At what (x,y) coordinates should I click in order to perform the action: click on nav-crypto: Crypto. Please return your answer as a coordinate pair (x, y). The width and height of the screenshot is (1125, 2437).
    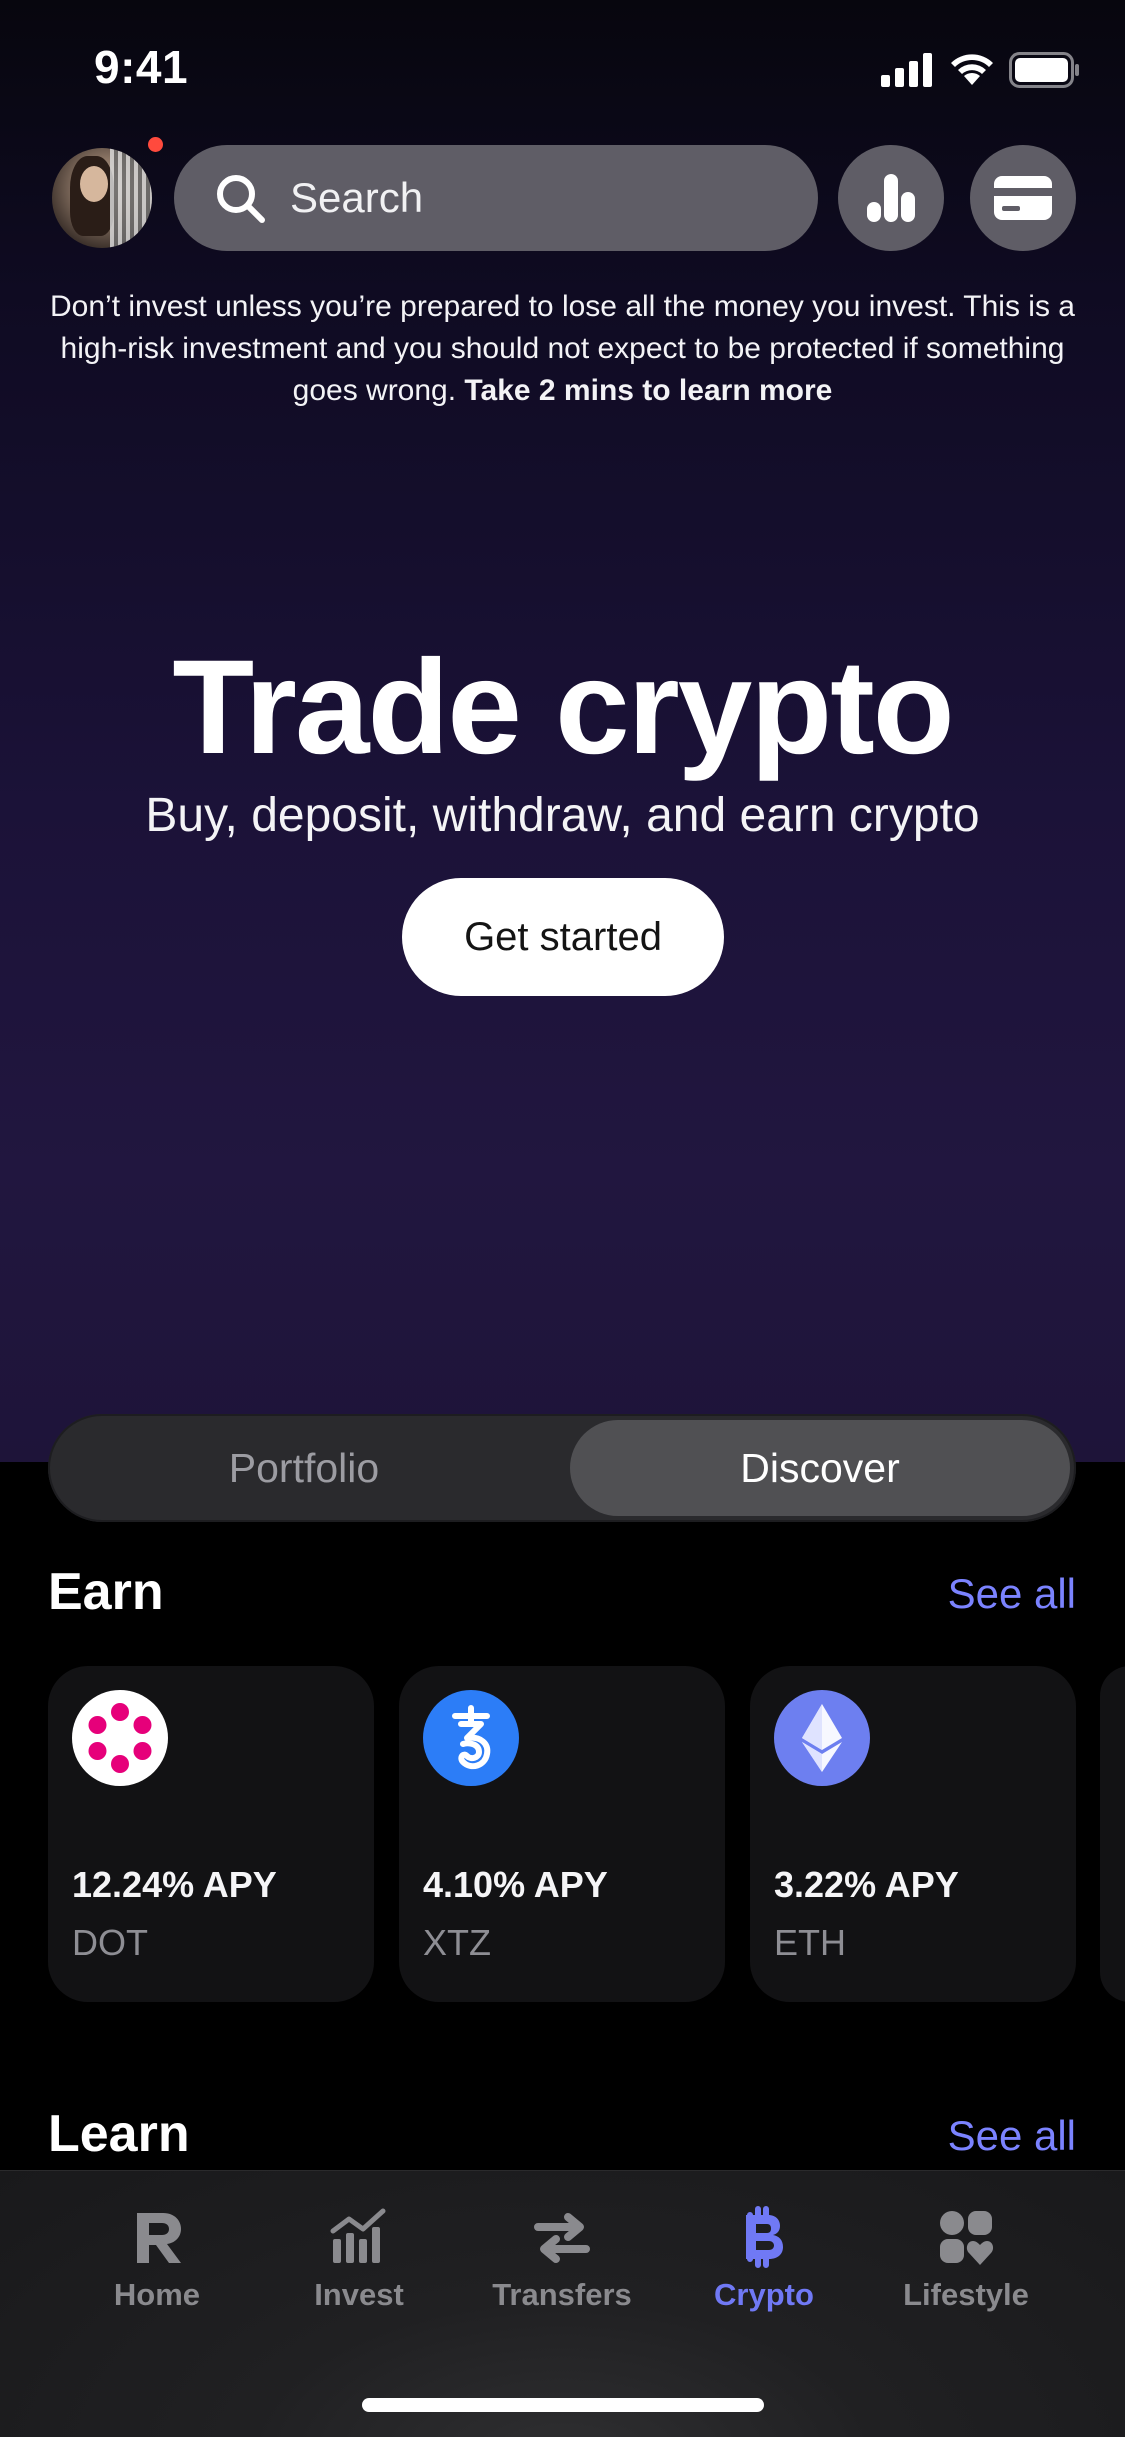
    Looking at the image, I should click on (764, 2259).